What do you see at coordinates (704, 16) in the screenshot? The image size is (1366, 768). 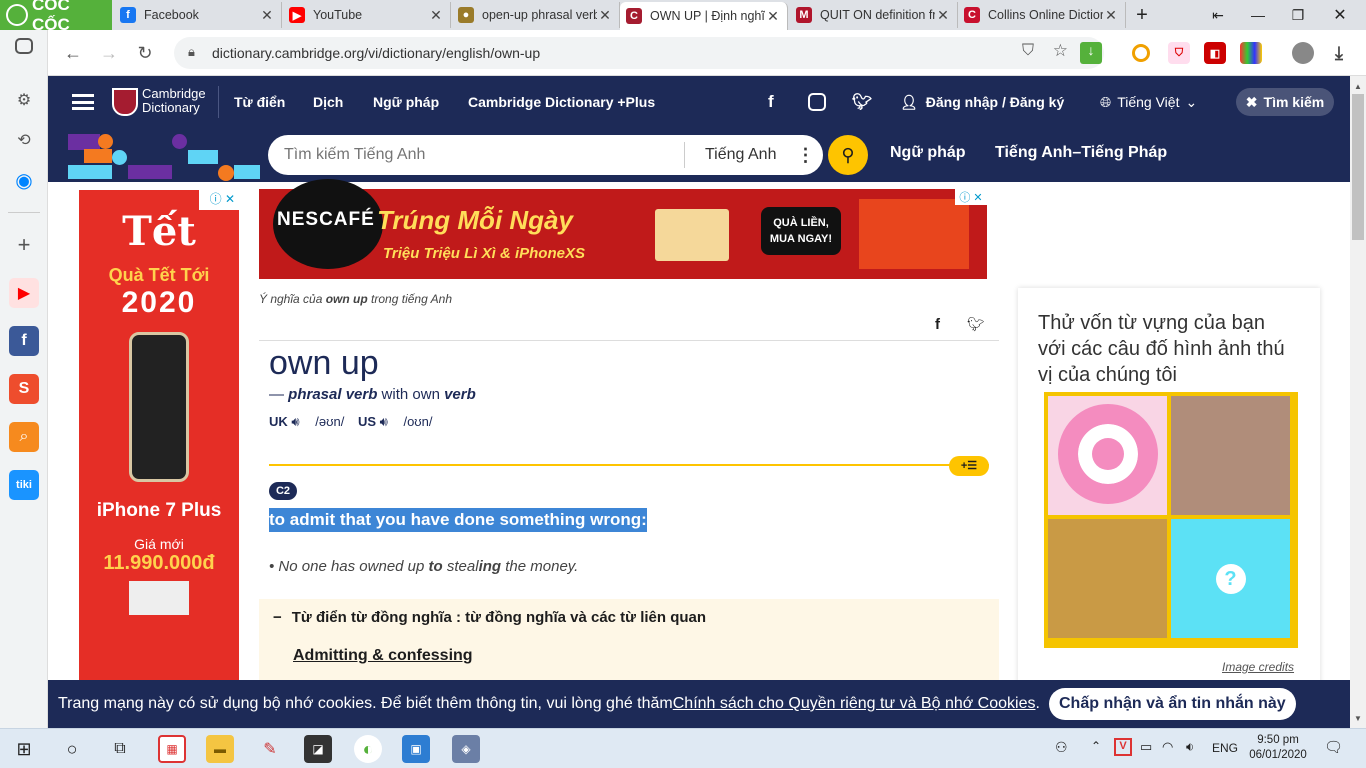 I see `tab-ownup: C OWN UP | Định nghĩa ✕` at bounding box center [704, 16].